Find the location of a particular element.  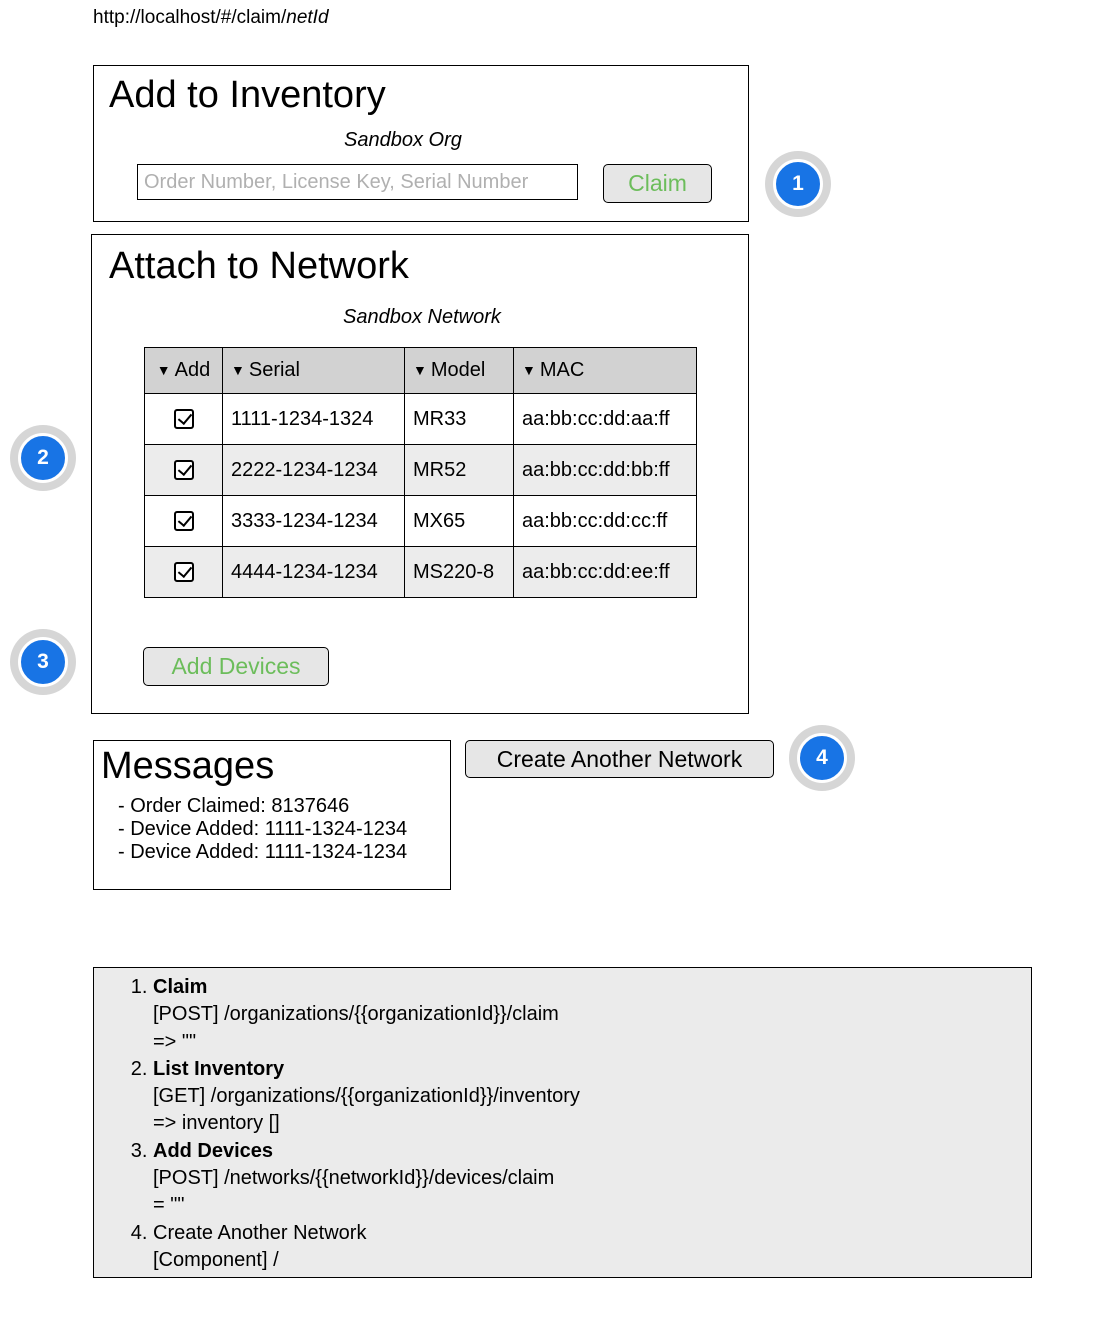

note-title: List Inventory is located at coordinates (219, 1068).